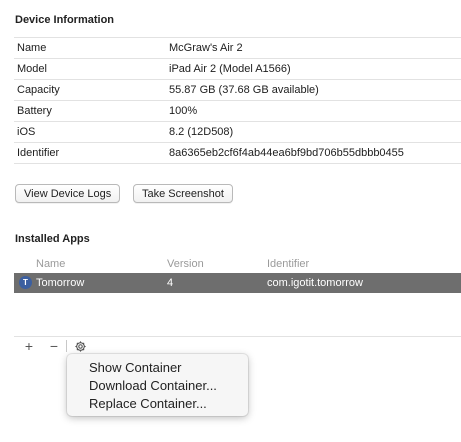  I want to click on info-key: iOS, so click(26, 132).